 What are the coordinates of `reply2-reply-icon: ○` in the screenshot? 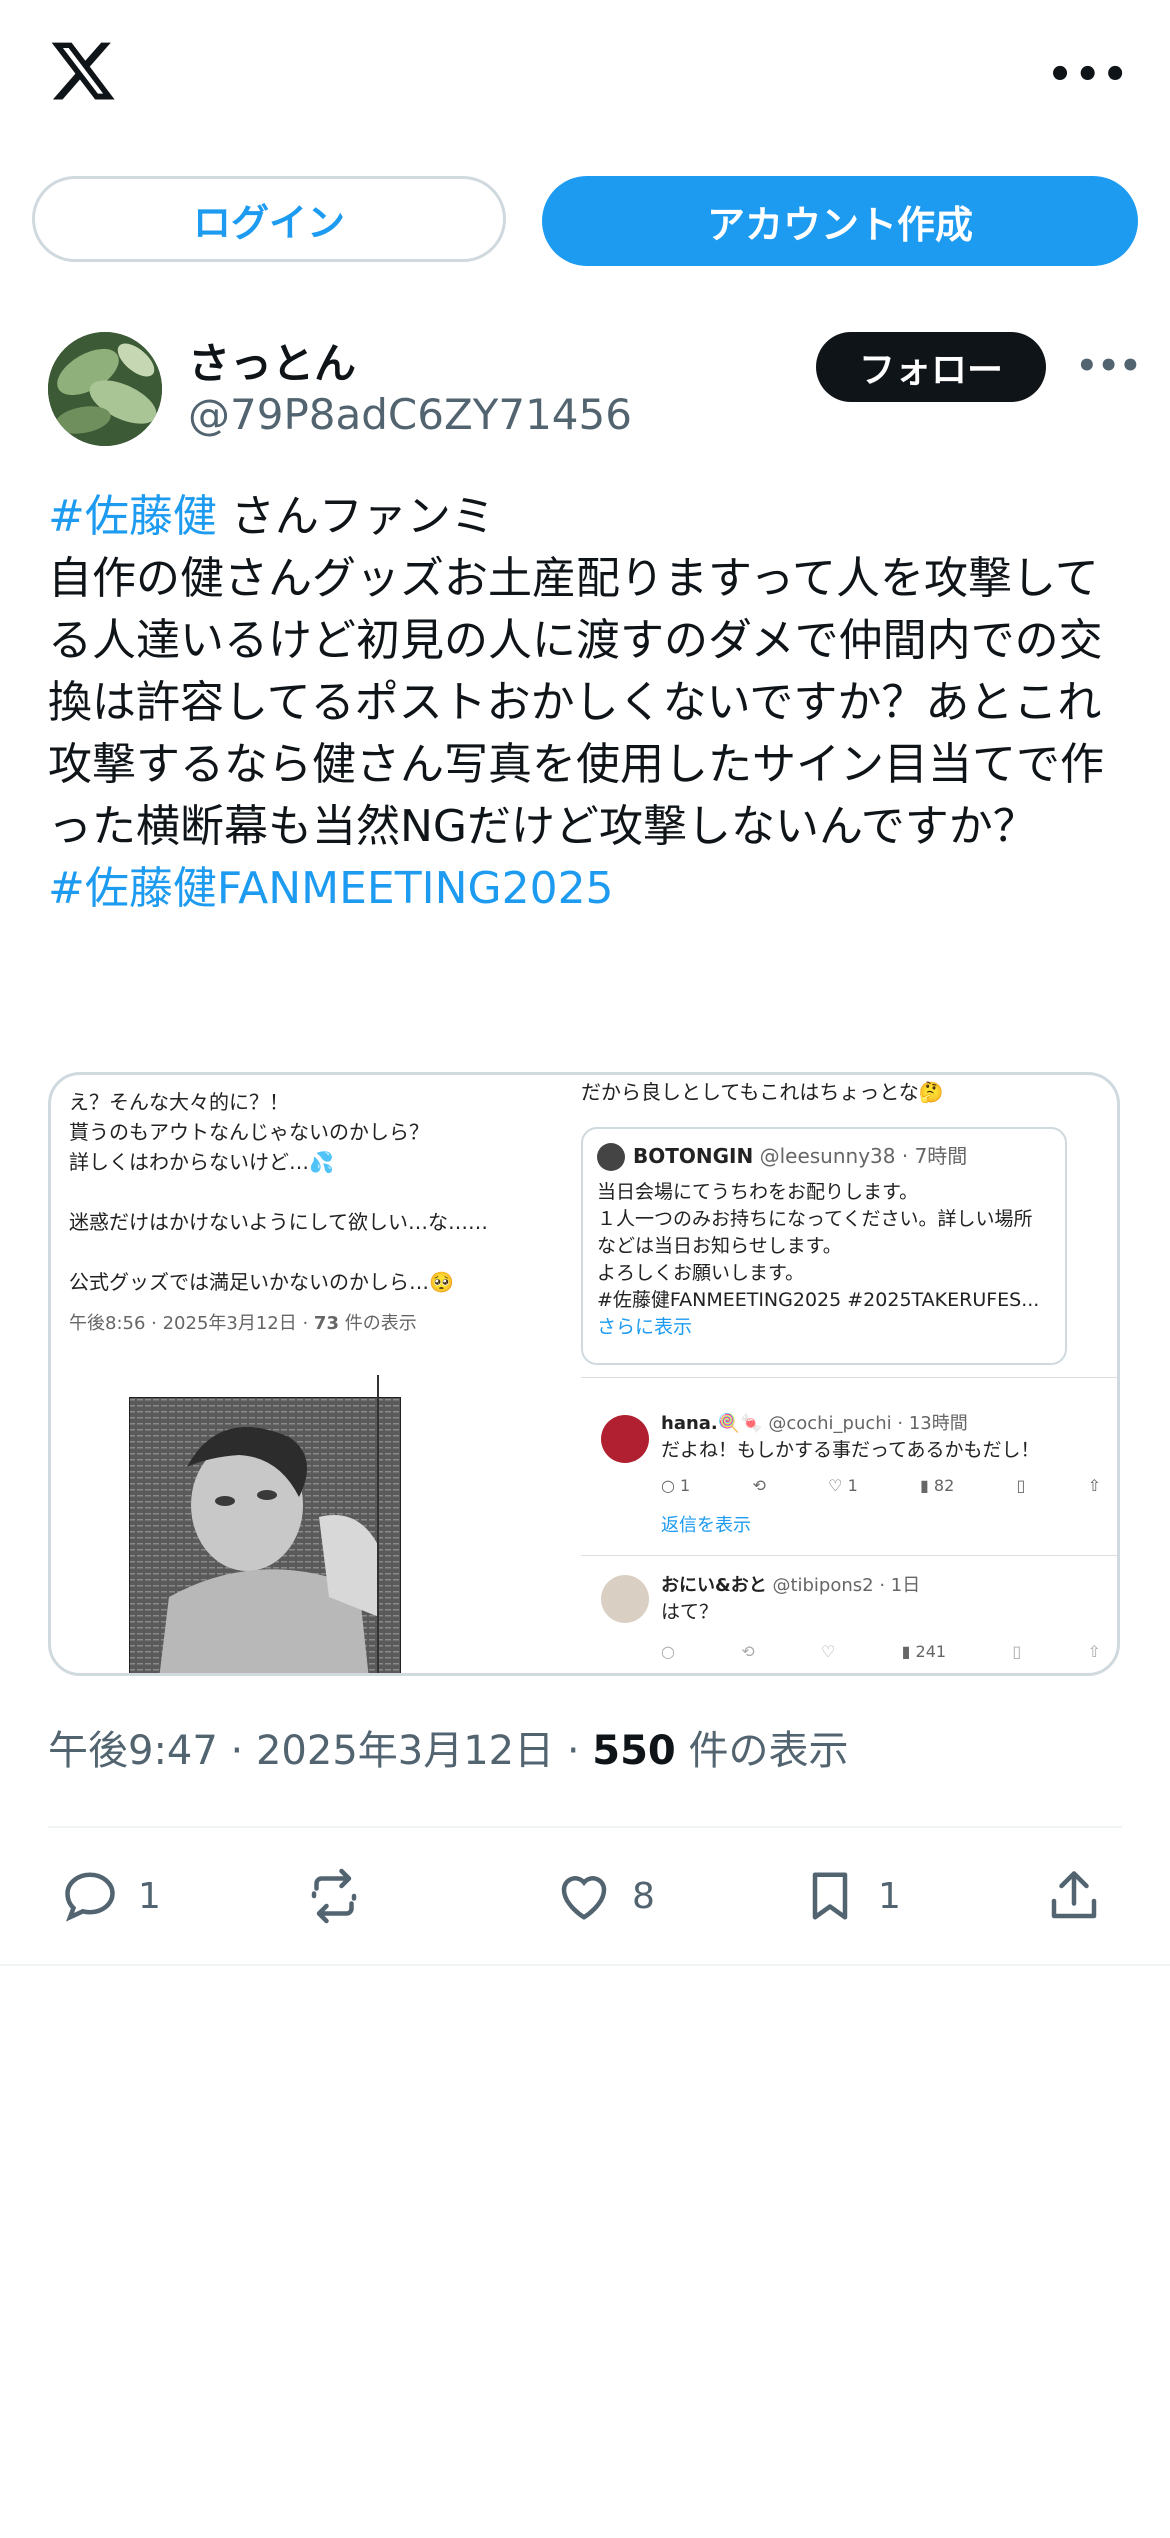 It's located at (668, 1651).